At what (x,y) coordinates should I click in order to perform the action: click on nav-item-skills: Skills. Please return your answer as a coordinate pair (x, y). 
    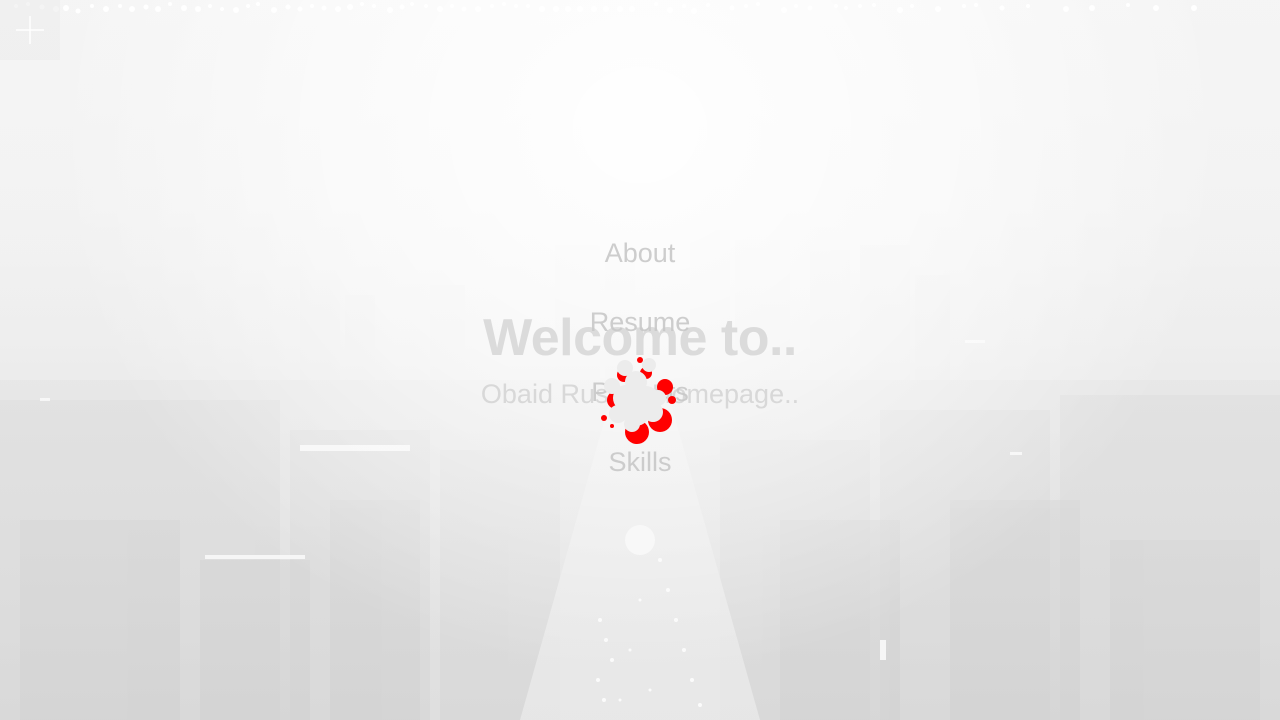
    Looking at the image, I should click on (640, 462).